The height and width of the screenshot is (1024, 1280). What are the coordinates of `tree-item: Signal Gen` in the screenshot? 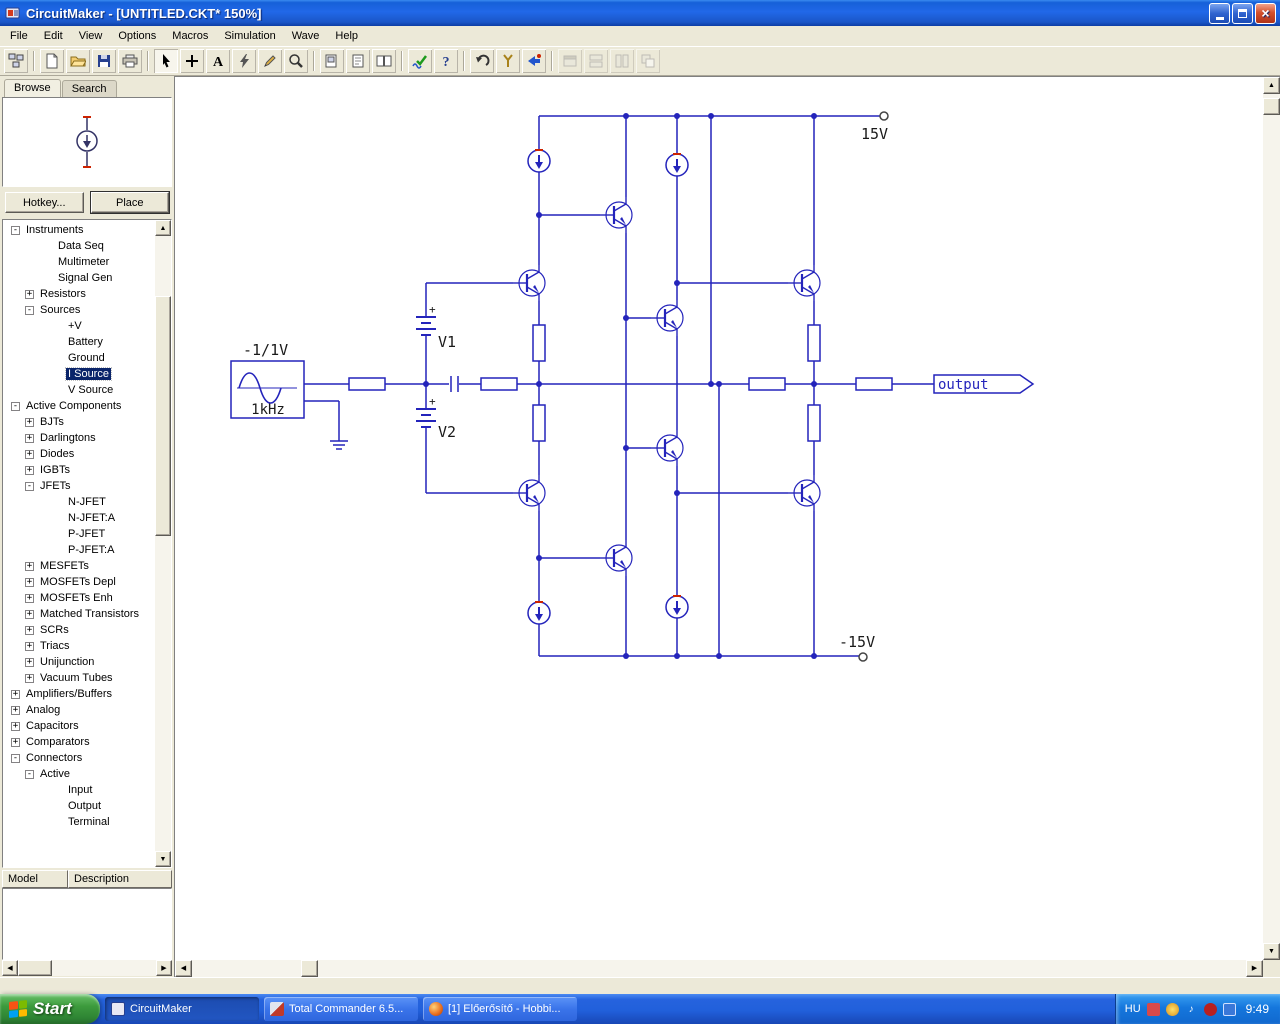 It's located at (79, 278).